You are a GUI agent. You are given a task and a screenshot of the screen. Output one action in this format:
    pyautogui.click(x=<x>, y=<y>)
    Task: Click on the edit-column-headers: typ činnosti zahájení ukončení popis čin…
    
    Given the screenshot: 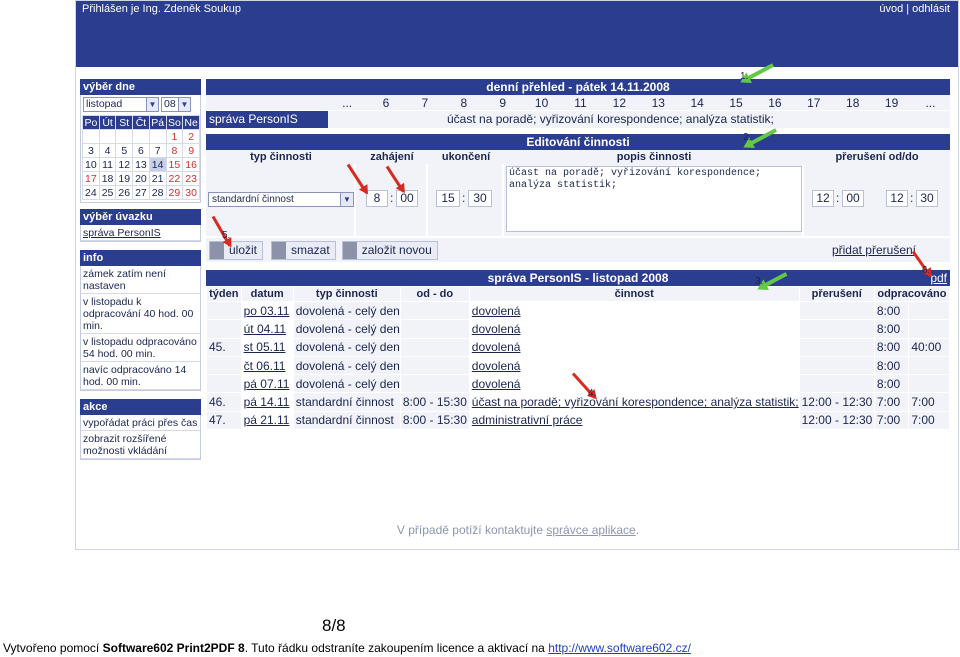 What is the action you would take?
    pyautogui.click(x=578, y=157)
    